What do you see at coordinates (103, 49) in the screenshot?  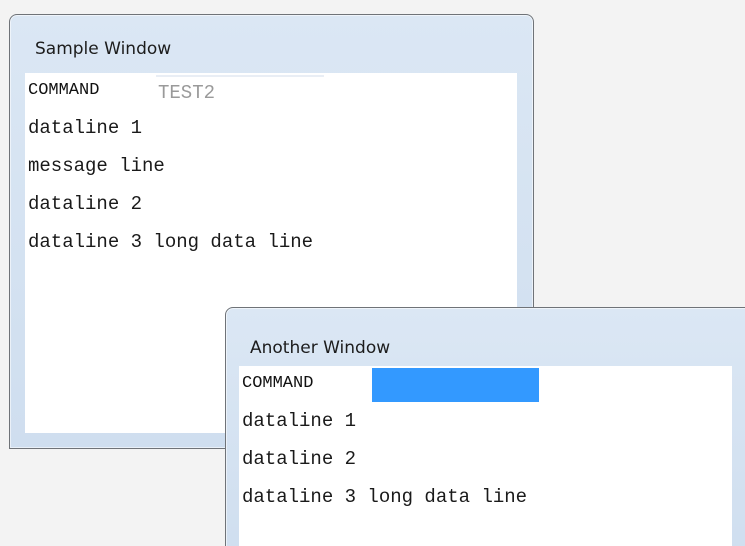 I see `sample-window-title: Sample Window` at bounding box center [103, 49].